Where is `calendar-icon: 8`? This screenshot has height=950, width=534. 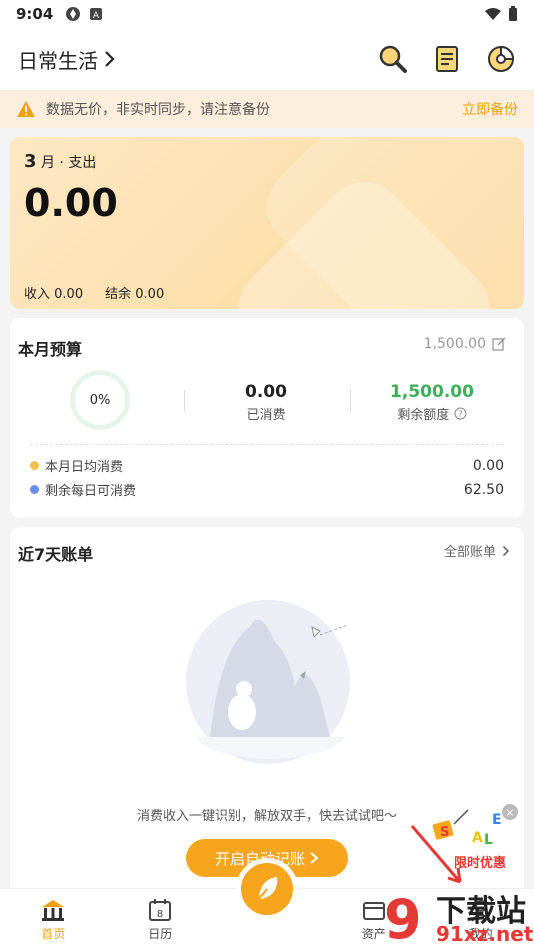
calendar-icon: 8 is located at coordinates (160, 910).